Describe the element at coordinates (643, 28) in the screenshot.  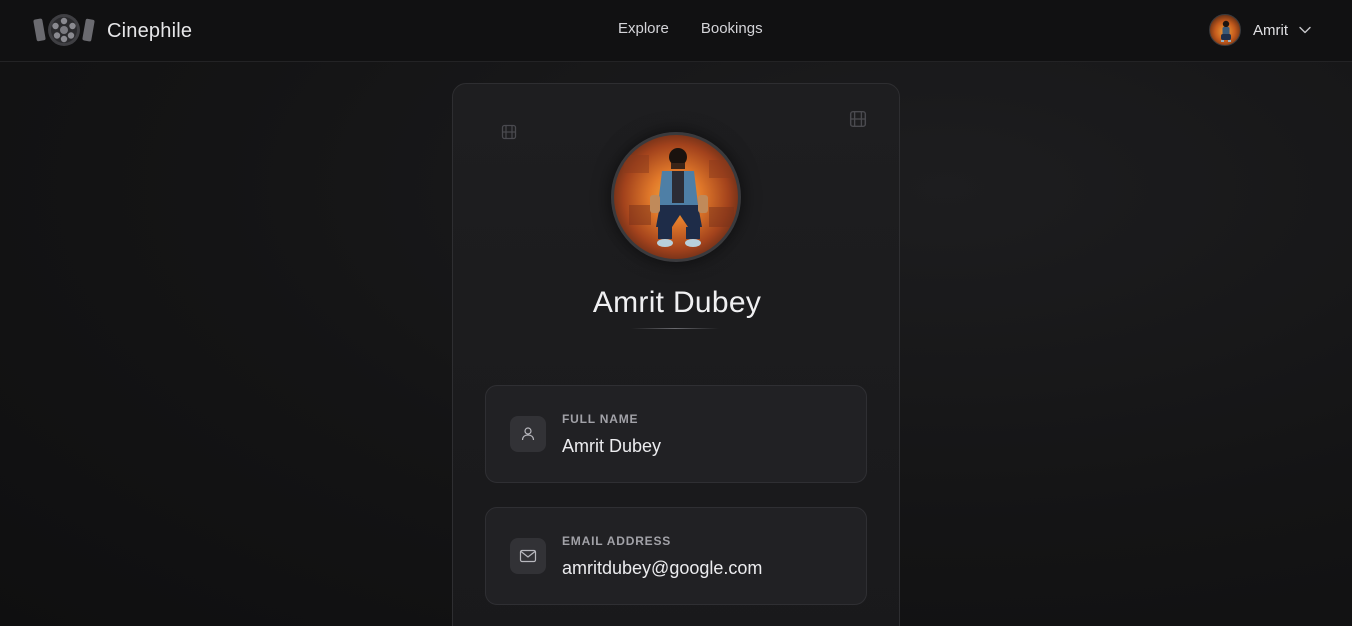
I see `nav-explore: Explore` at that location.